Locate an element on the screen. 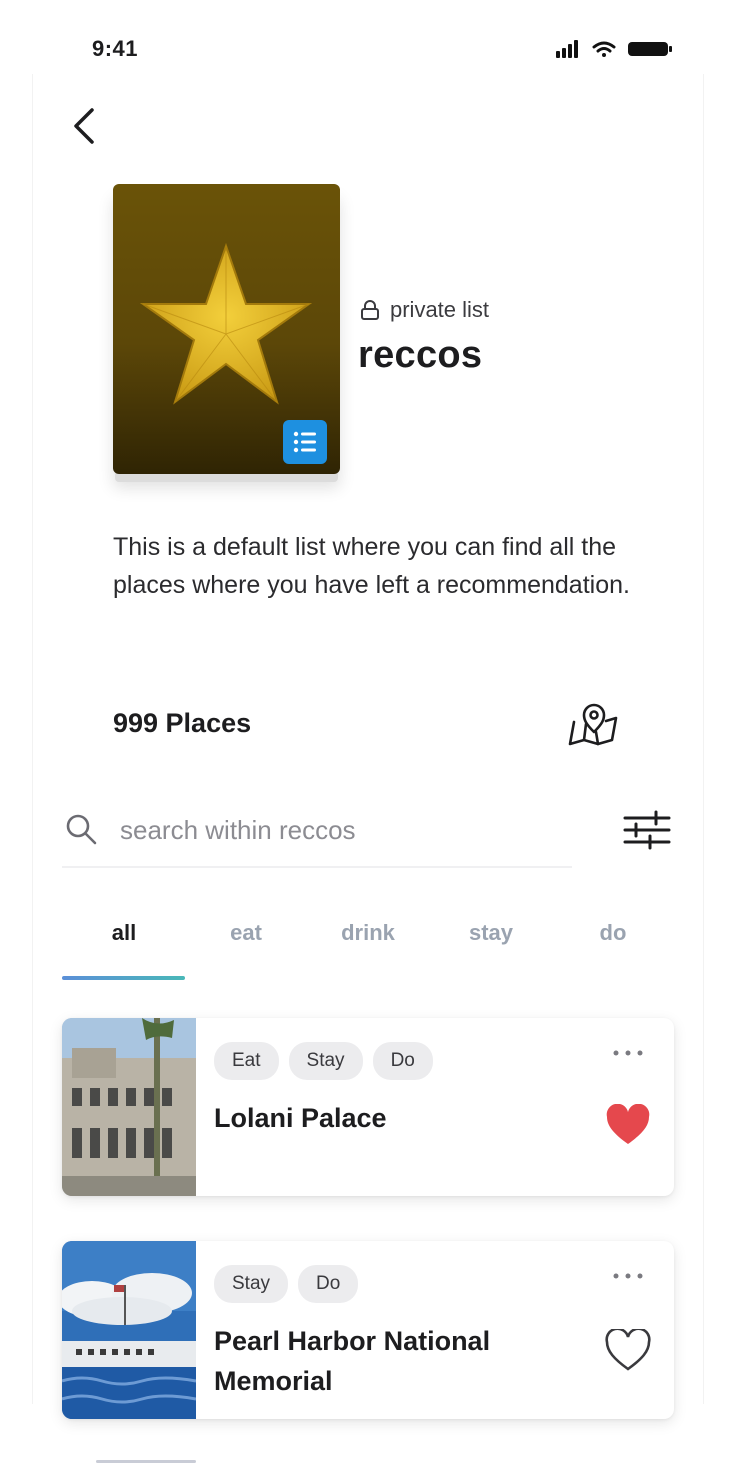 The height and width of the screenshot is (1478, 740). tab-do: do is located at coordinates (613, 933).